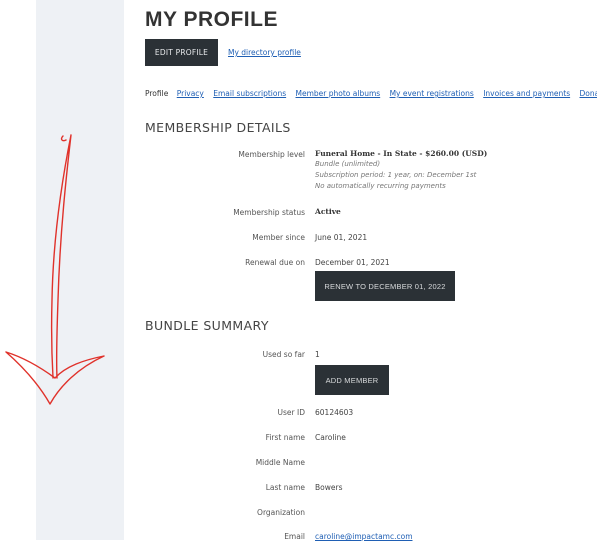 This screenshot has width=597, height=541. I want to click on user-id-value: 60124603, so click(334, 412).